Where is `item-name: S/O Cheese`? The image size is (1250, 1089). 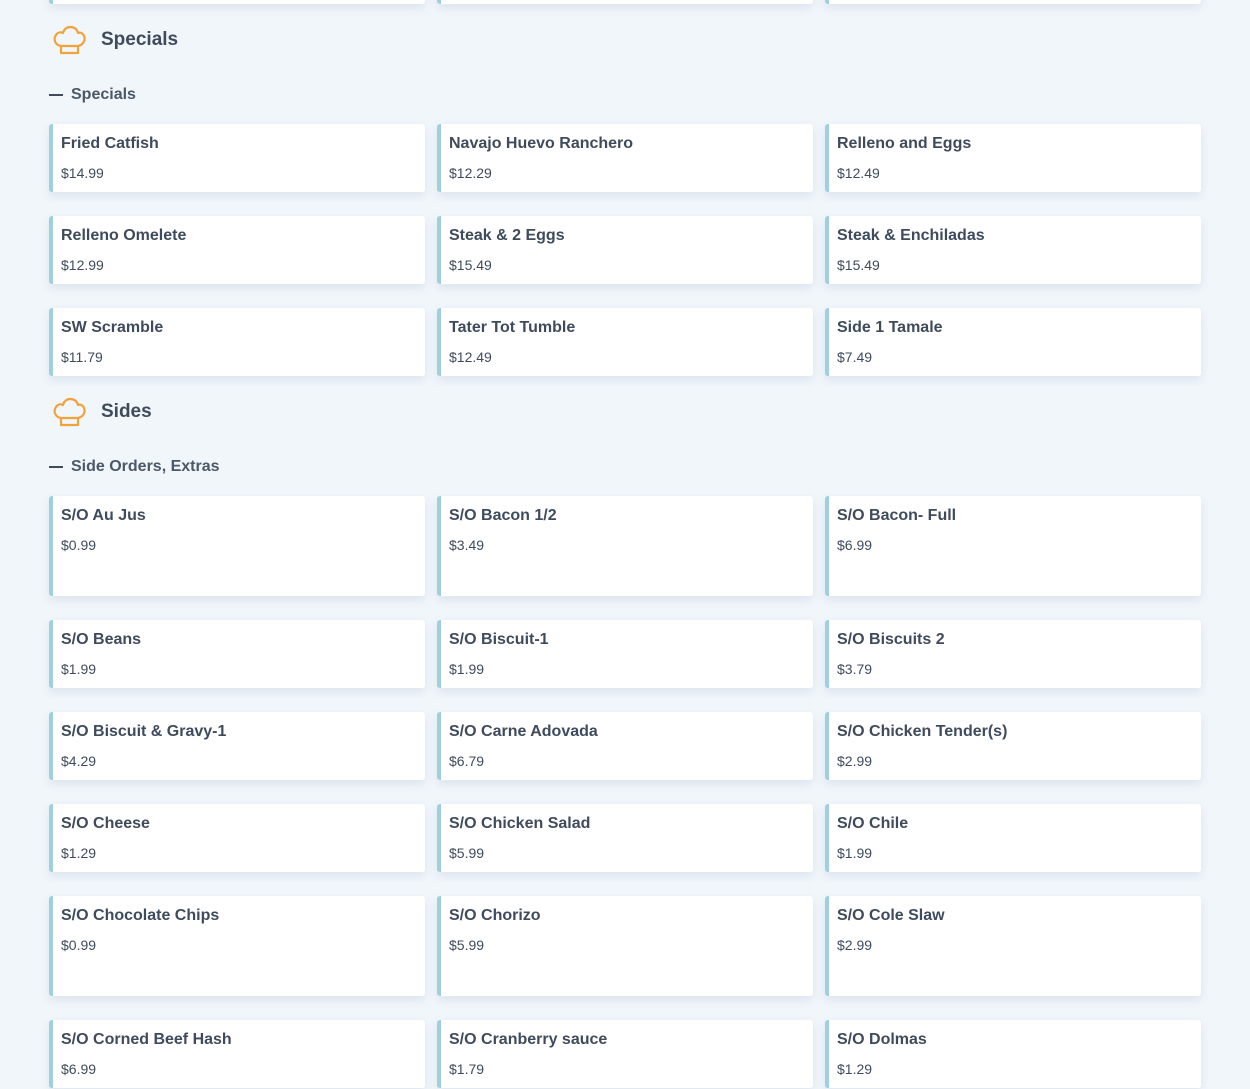
item-name: S/O Cheese is located at coordinates (105, 823).